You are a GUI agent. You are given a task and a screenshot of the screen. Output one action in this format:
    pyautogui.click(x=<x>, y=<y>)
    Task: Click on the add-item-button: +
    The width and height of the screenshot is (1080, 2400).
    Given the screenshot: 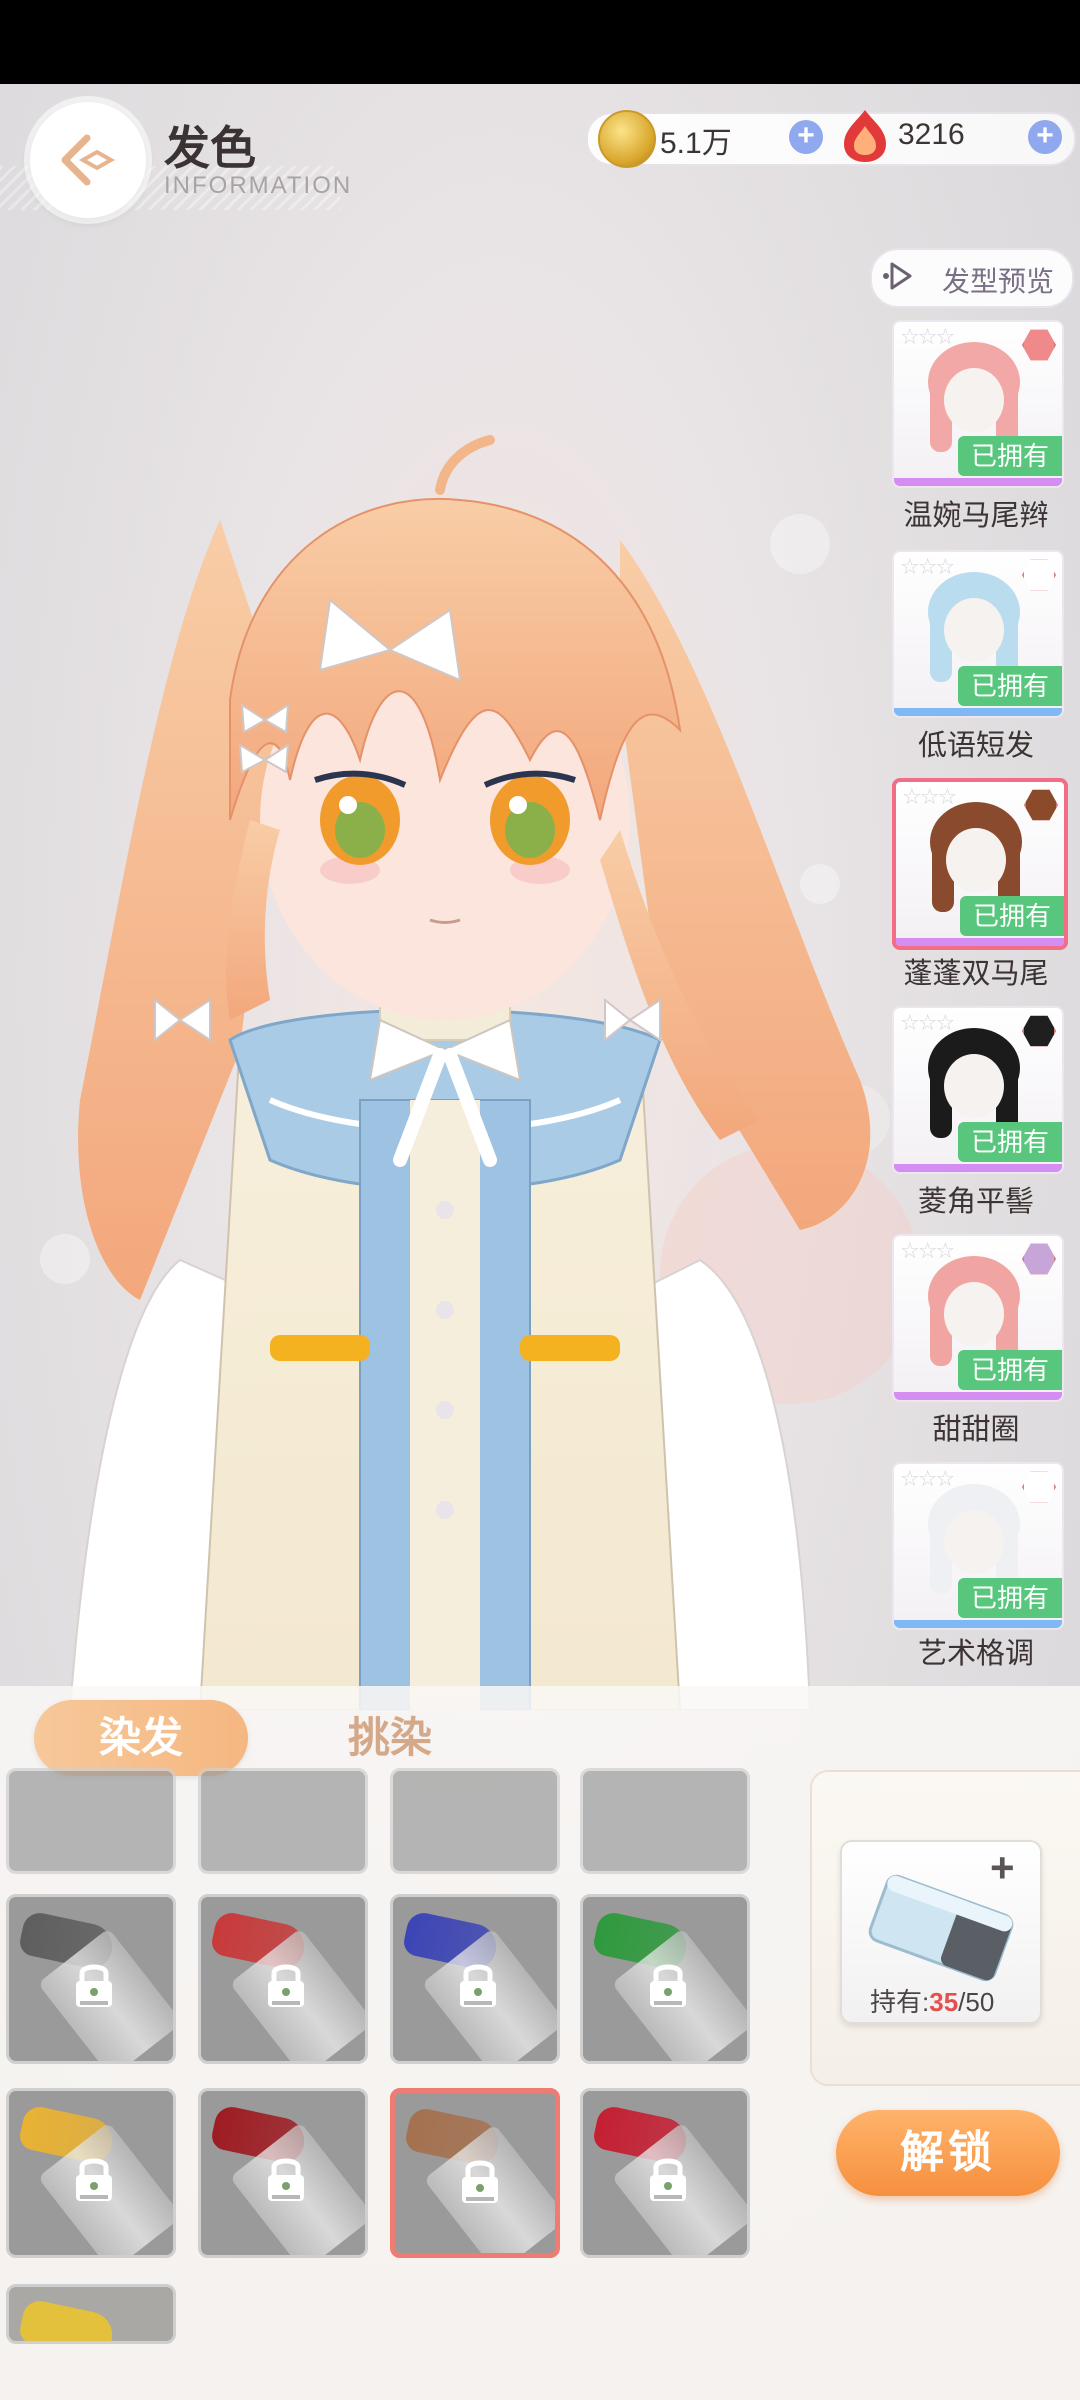 What is the action you would take?
    pyautogui.click(x=1002, y=1868)
    